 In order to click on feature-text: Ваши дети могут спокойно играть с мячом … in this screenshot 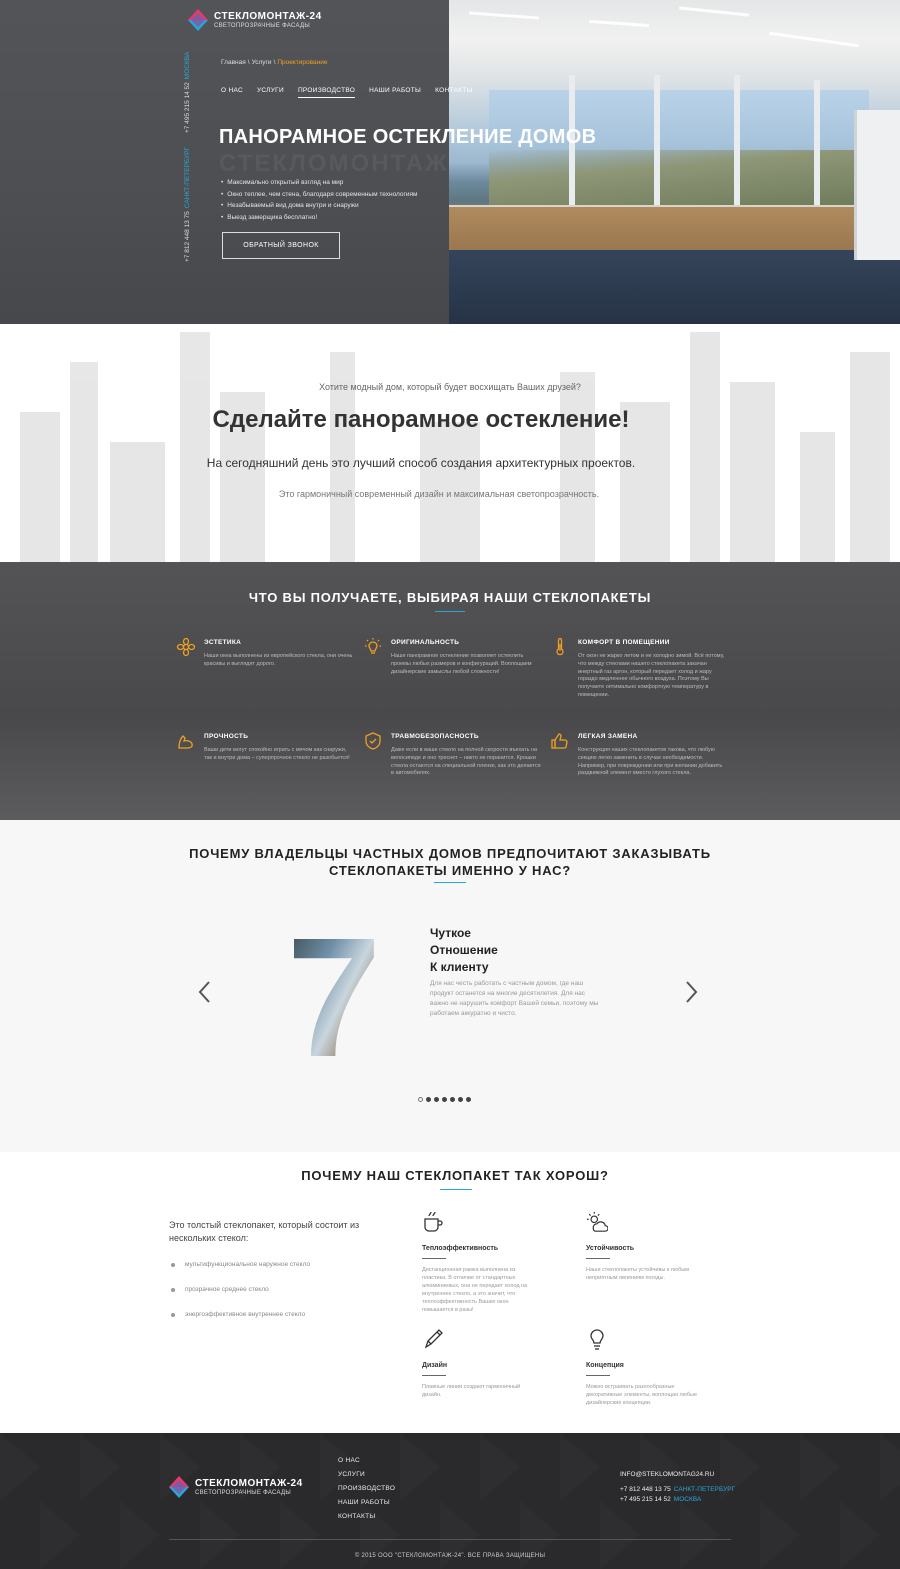, I will do `click(277, 754)`.